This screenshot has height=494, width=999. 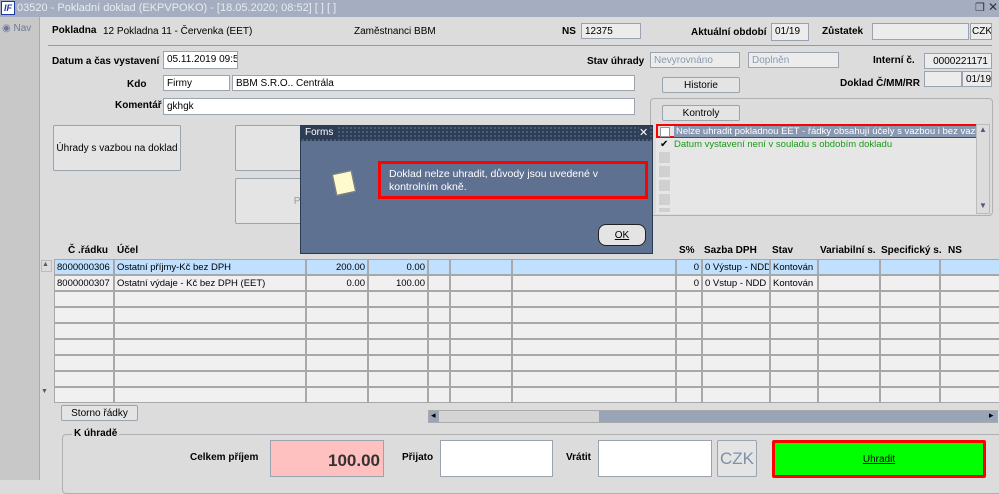 What do you see at coordinates (920, 31) in the screenshot?
I see `zustatek-field` at bounding box center [920, 31].